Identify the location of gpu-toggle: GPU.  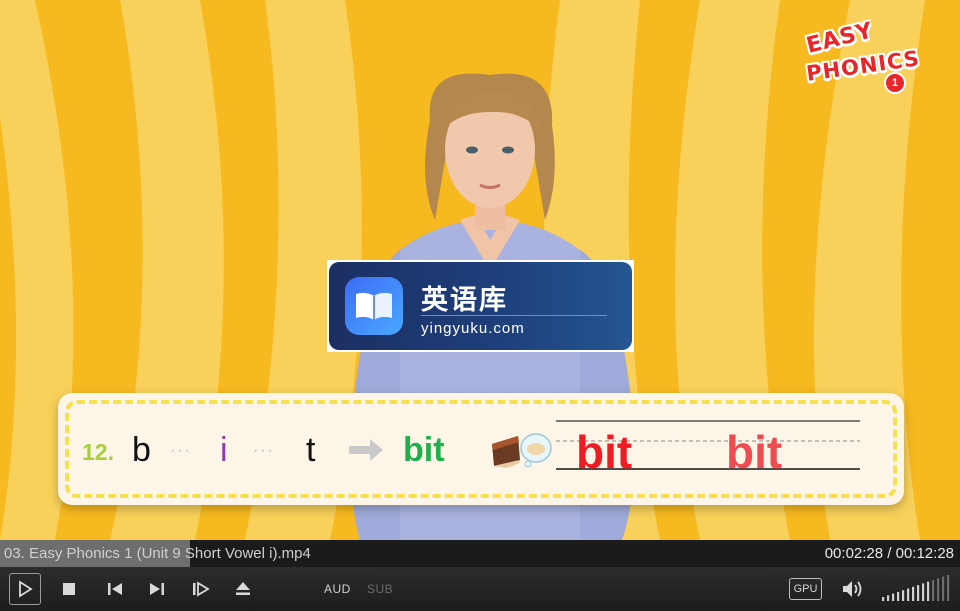
(805, 589).